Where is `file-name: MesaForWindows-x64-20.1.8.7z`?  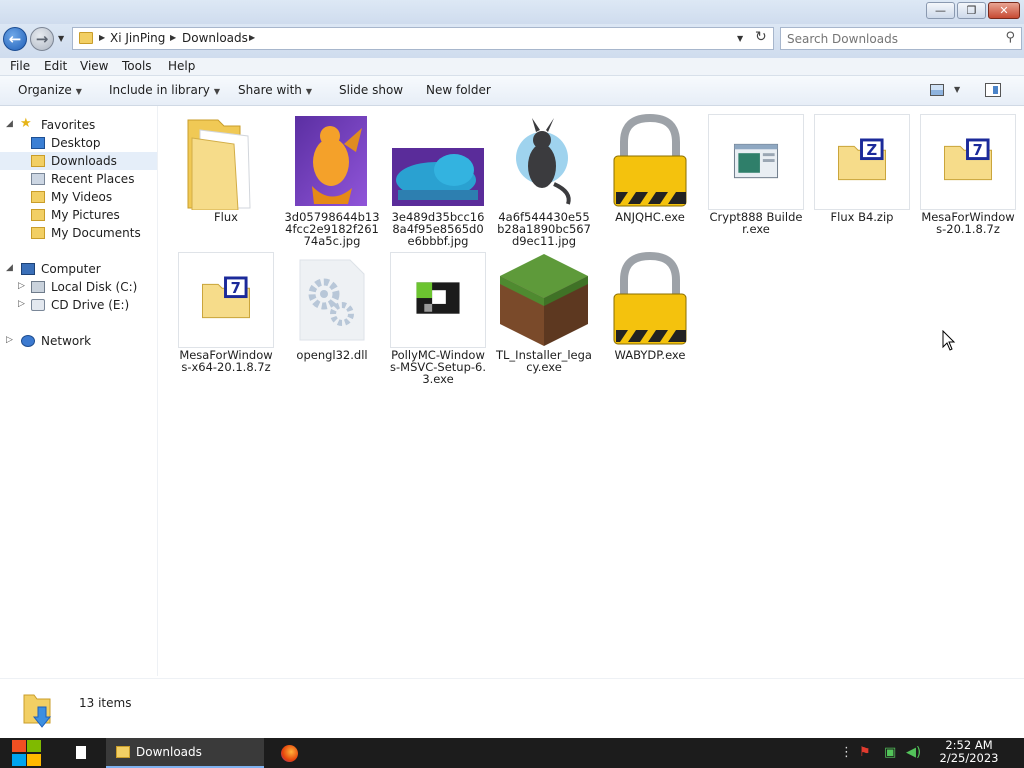 file-name: MesaForWindows-x64-20.1.8.7z is located at coordinates (226, 361).